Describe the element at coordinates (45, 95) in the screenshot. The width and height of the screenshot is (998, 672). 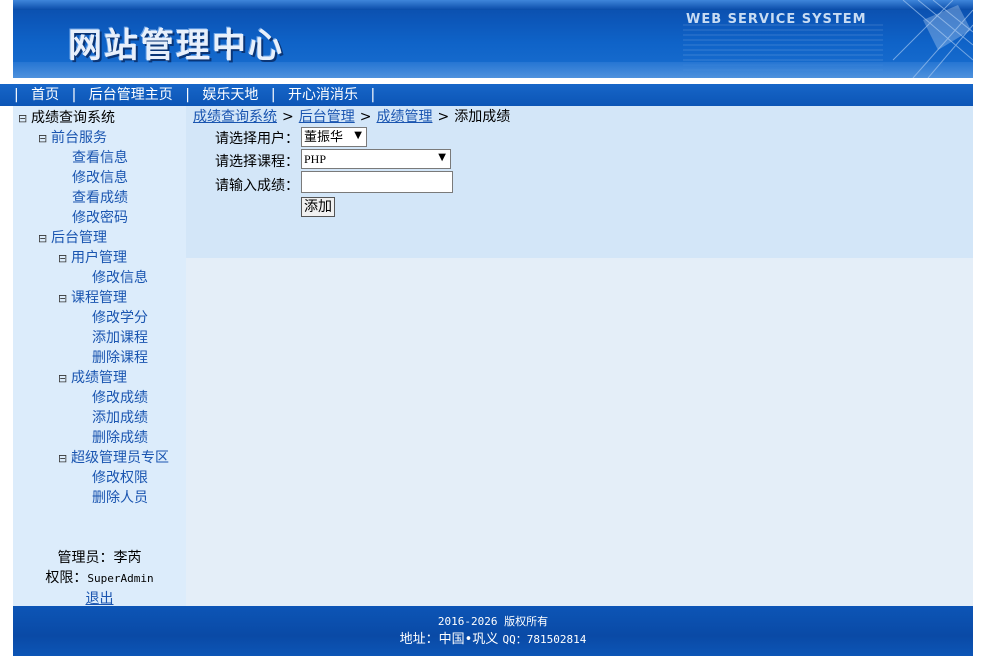
I see `nav-item-home: 首页` at that location.